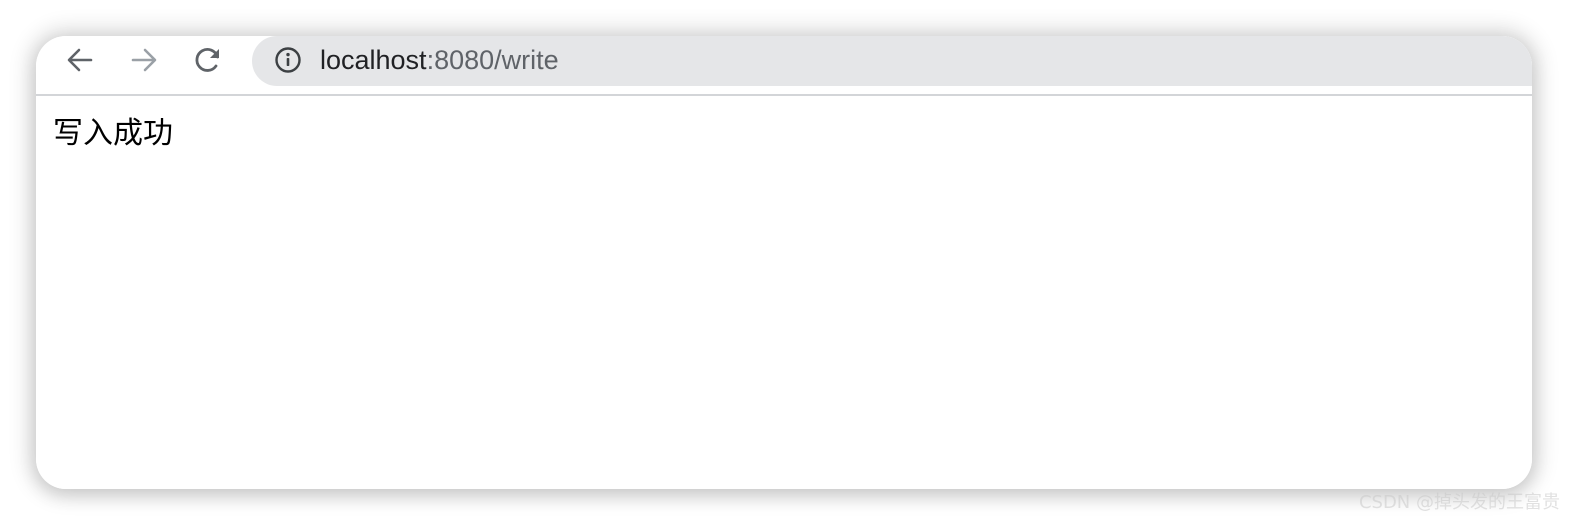 The width and height of the screenshot is (1570, 526). I want to click on reload-button, so click(208, 60).